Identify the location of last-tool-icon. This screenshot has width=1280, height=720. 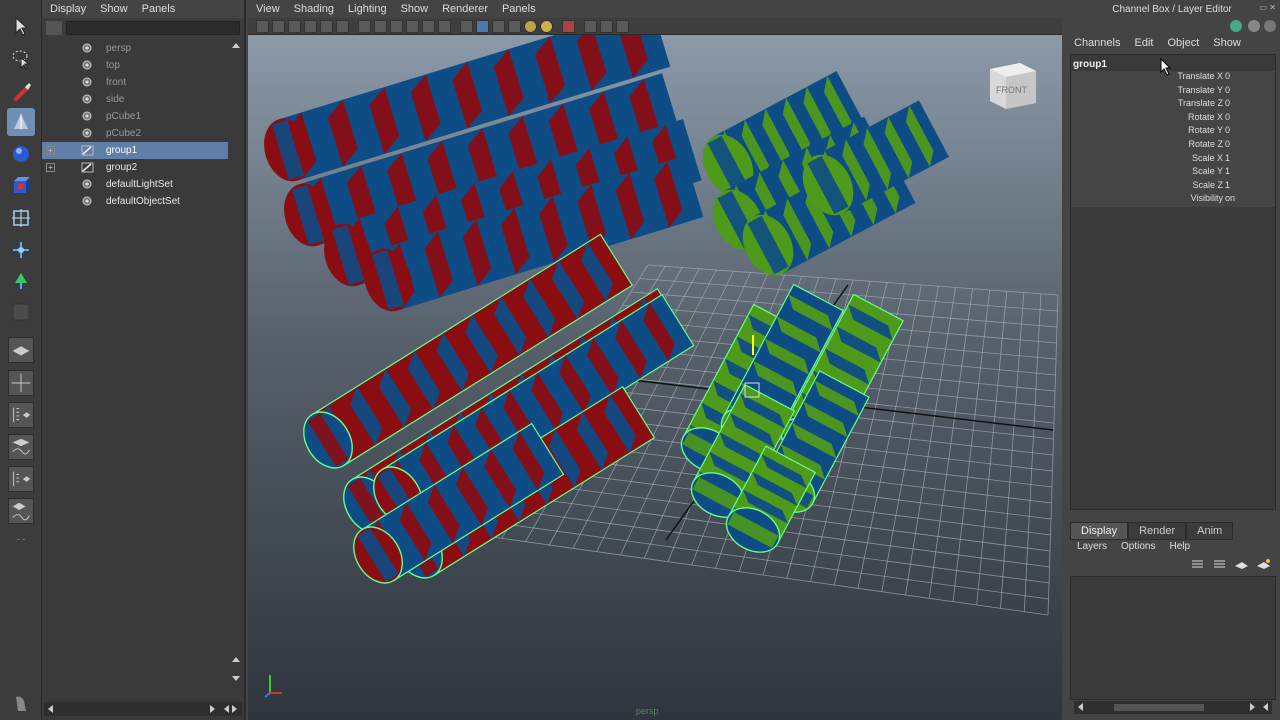
(21, 312).